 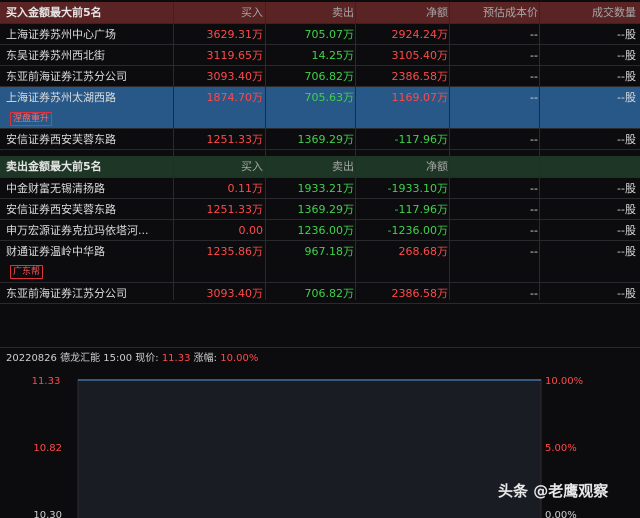 I want to click on change-percent: 10.00%, so click(x=239, y=358).